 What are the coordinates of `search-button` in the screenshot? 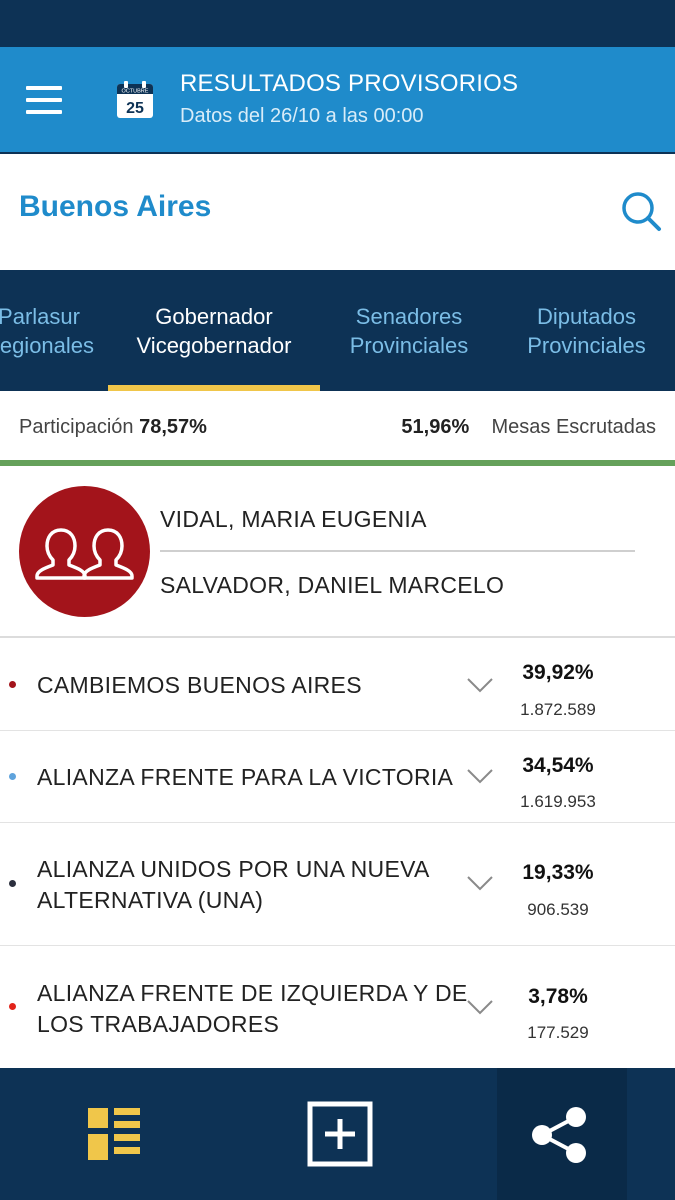 It's located at (641, 211).